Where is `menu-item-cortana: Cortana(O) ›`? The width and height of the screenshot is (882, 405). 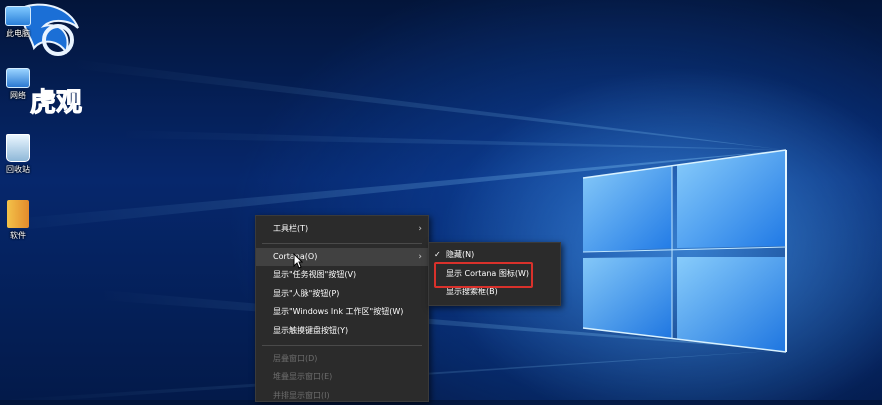 menu-item-cortana: Cortana(O) › is located at coordinates (342, 257).